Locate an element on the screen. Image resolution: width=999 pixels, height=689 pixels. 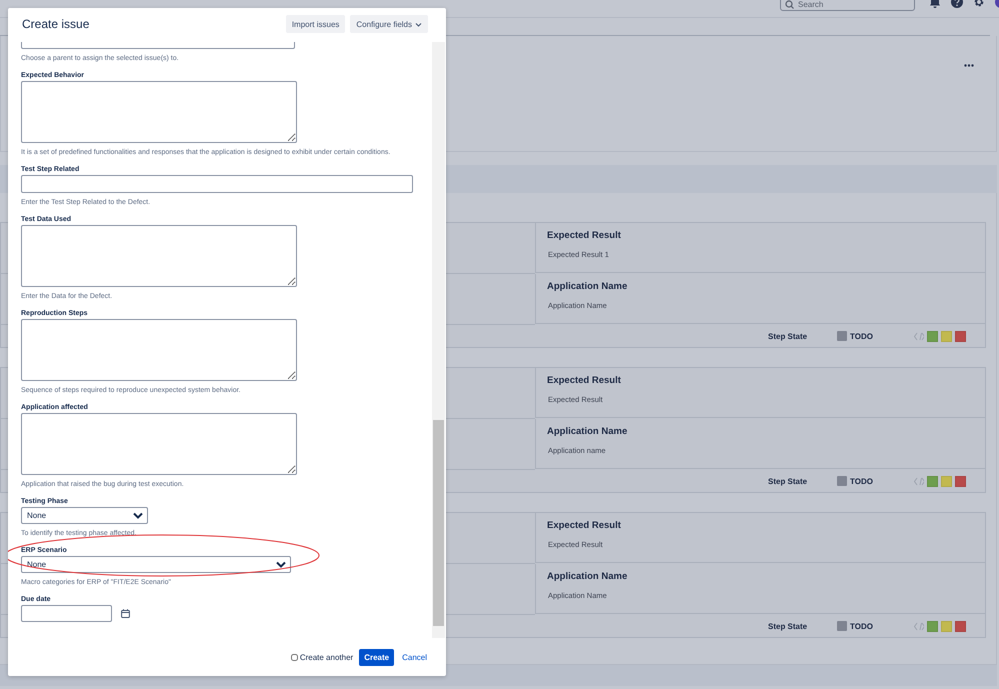
search-field: Search is located at coordinates (847, 5).